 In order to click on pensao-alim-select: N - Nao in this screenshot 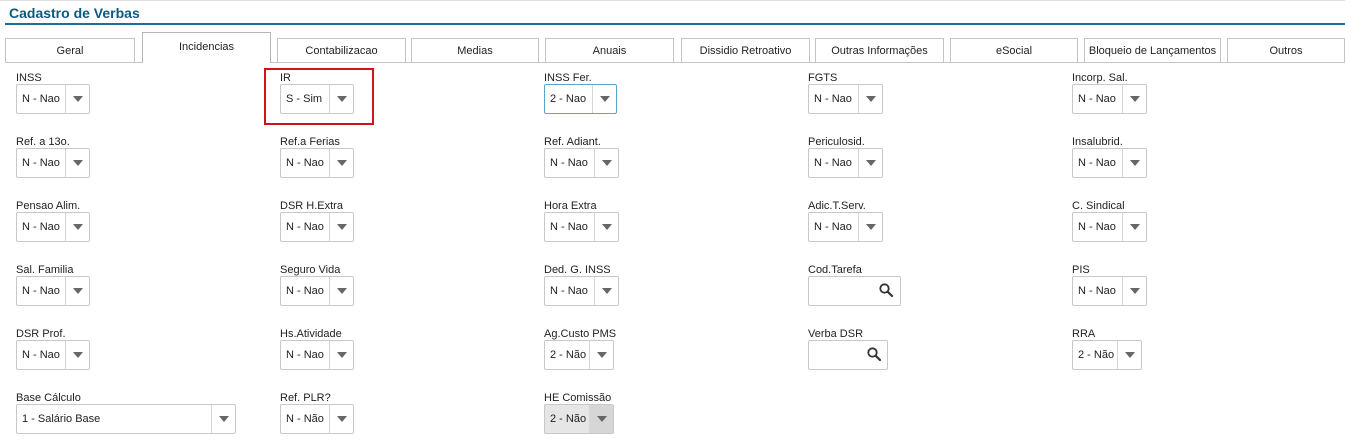, I will do `click(53, 227)`.